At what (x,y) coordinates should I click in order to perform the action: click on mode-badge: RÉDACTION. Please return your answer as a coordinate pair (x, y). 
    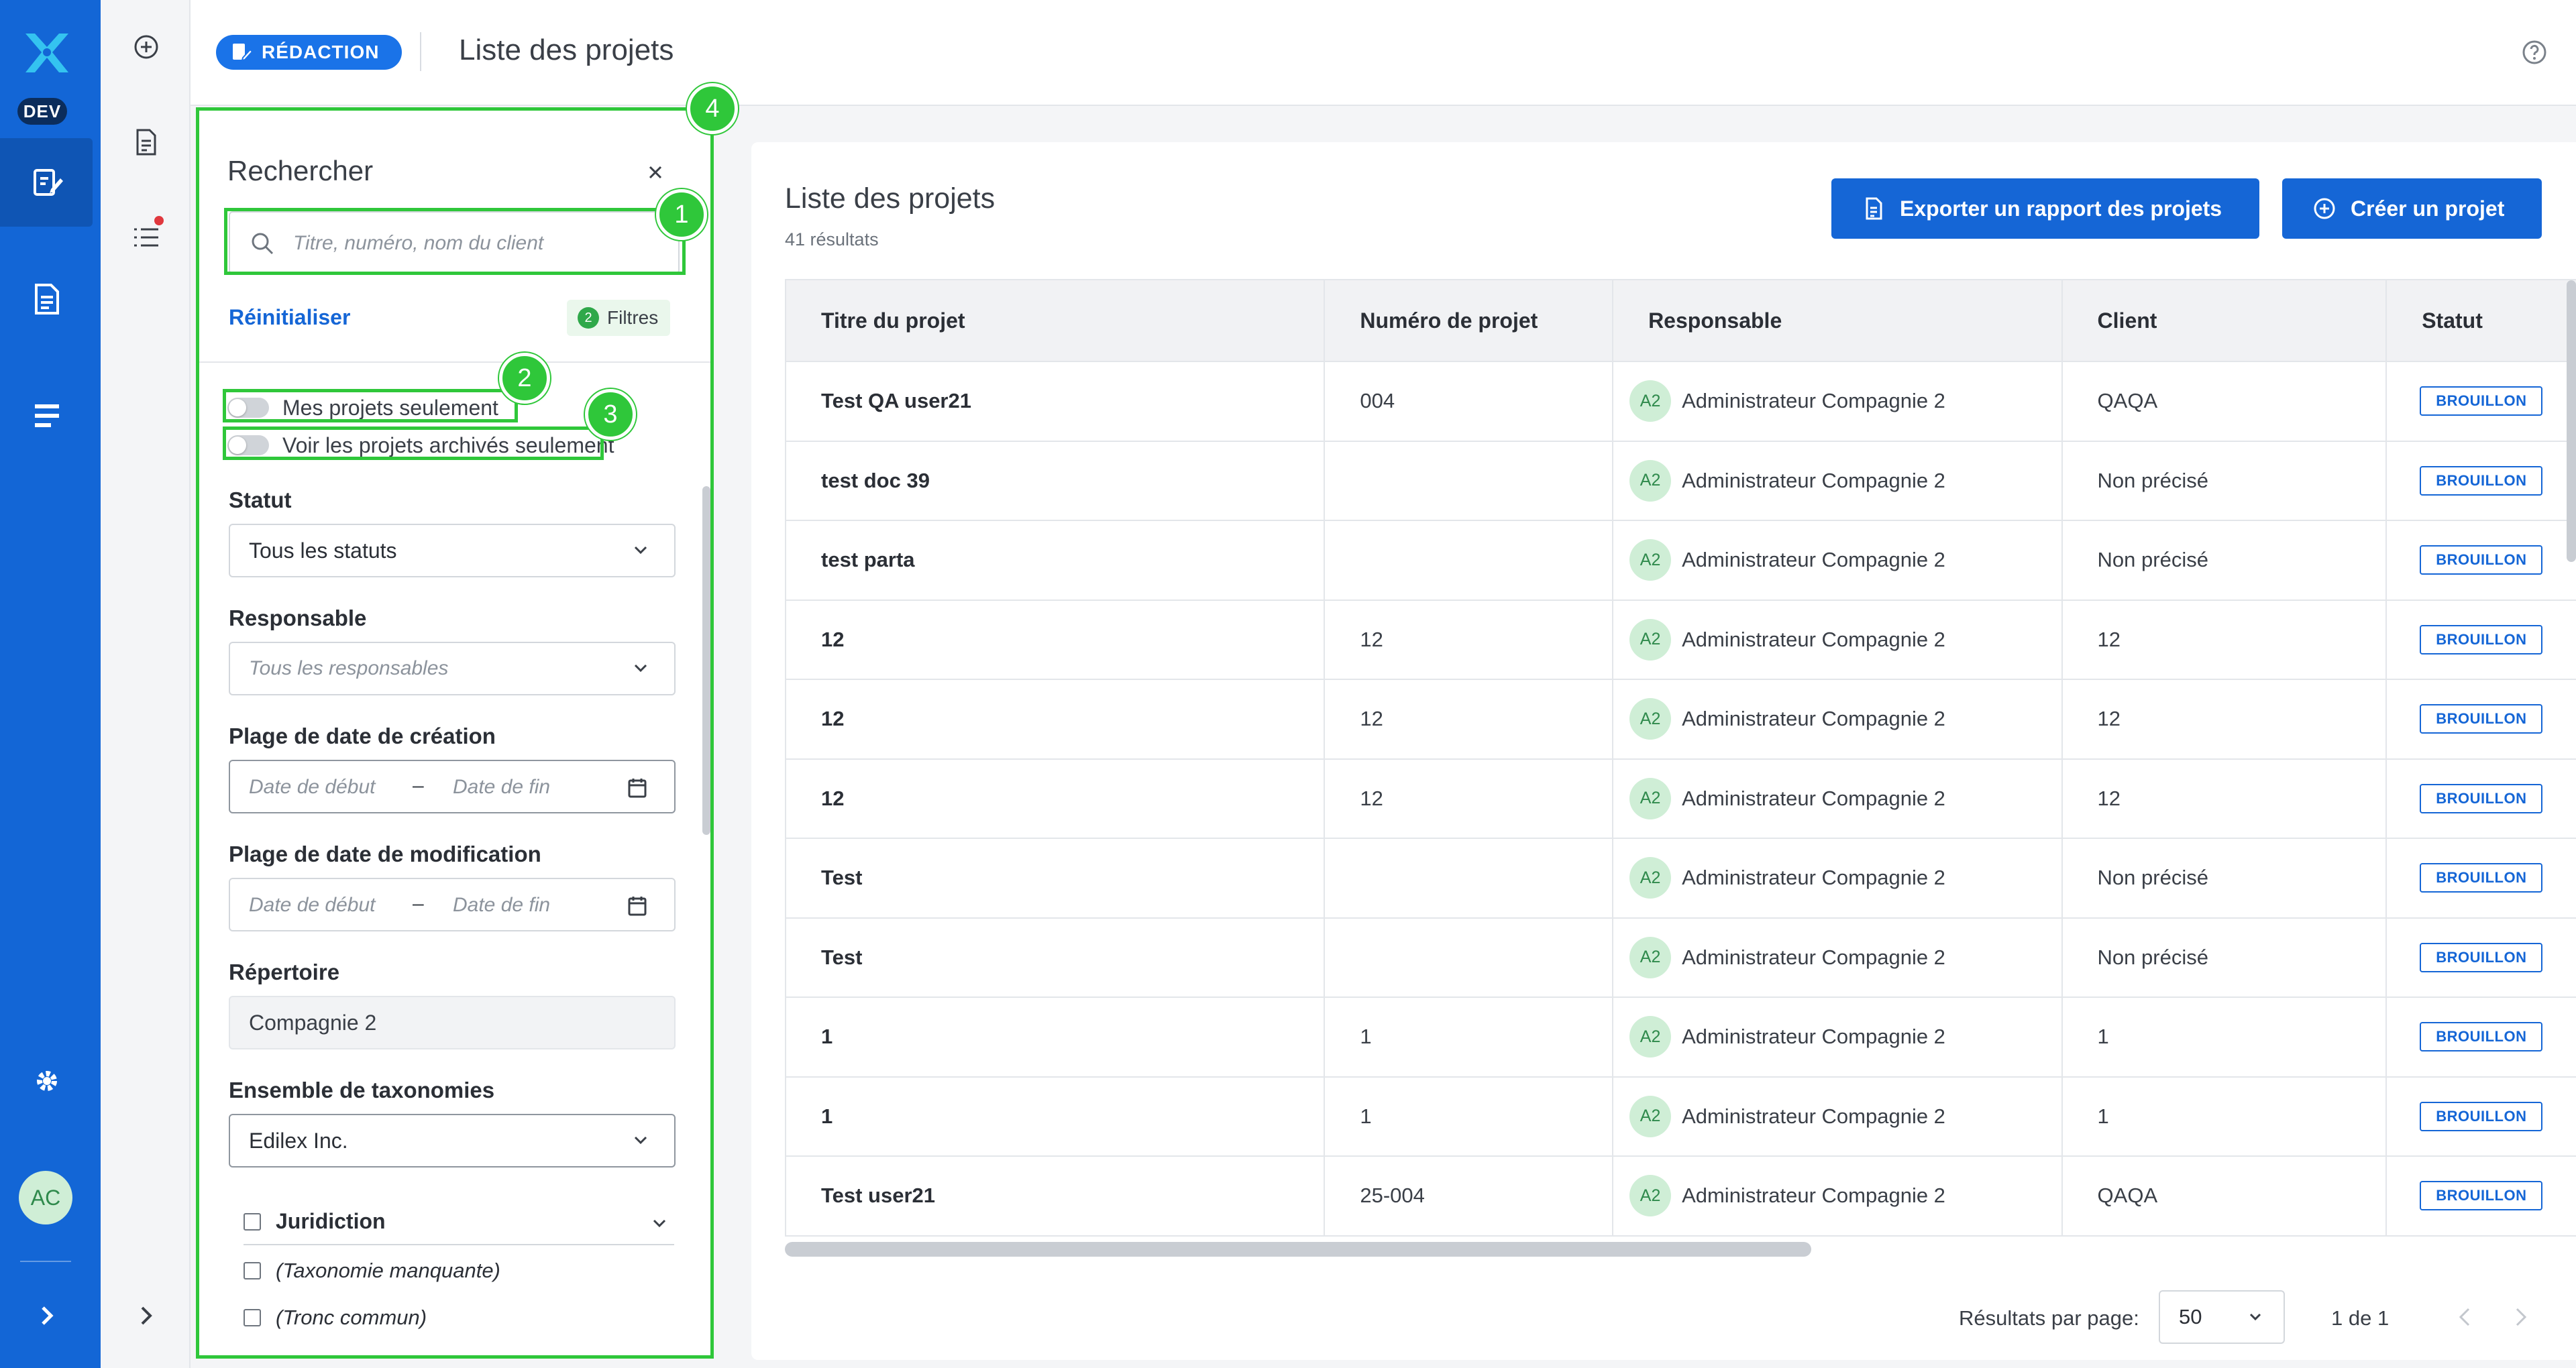
    Looking at the image, I should click on (309, 52).